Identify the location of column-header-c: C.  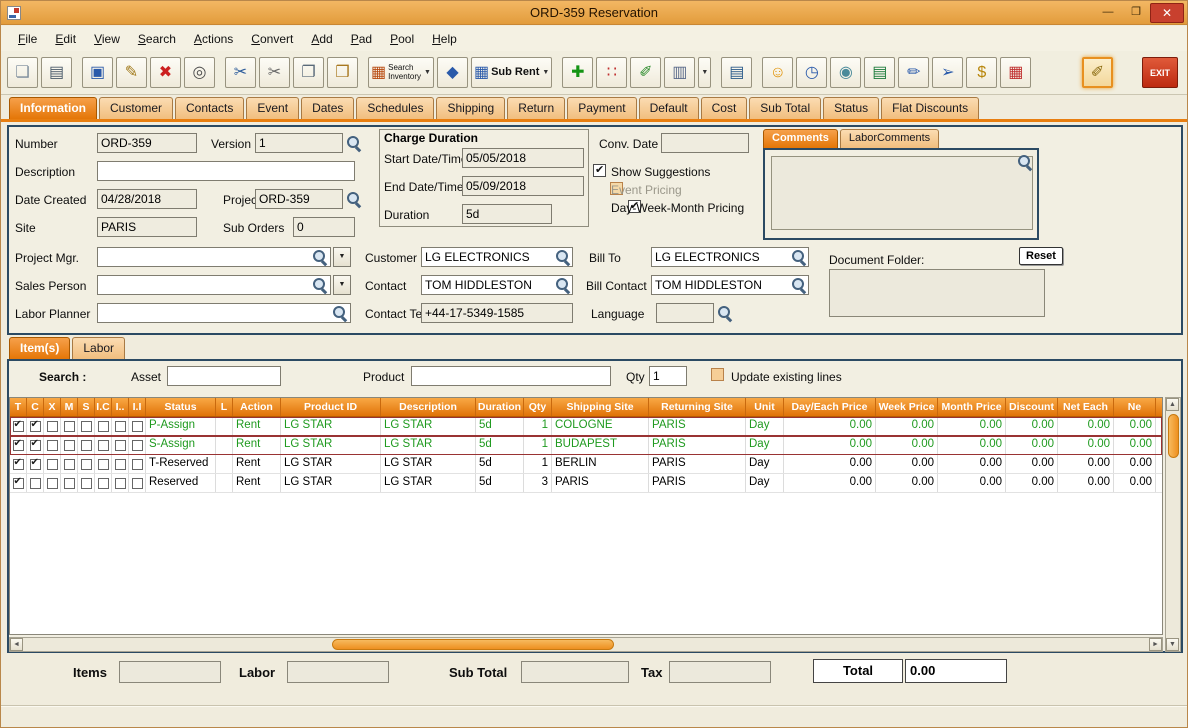
(35, 407).